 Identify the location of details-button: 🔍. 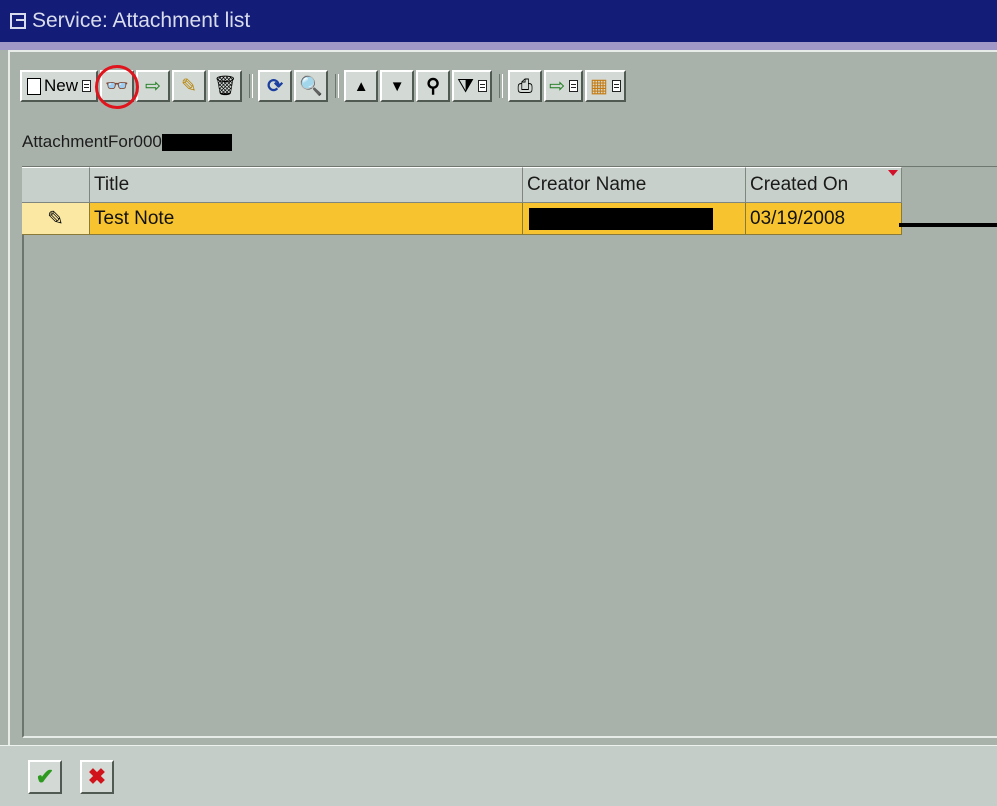
(311, 86).